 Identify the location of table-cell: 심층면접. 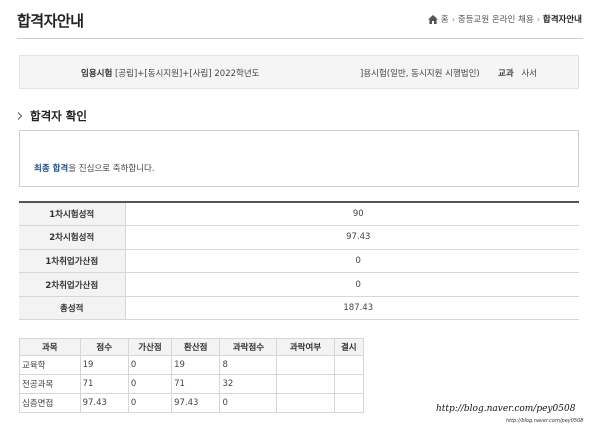
(50, 403).